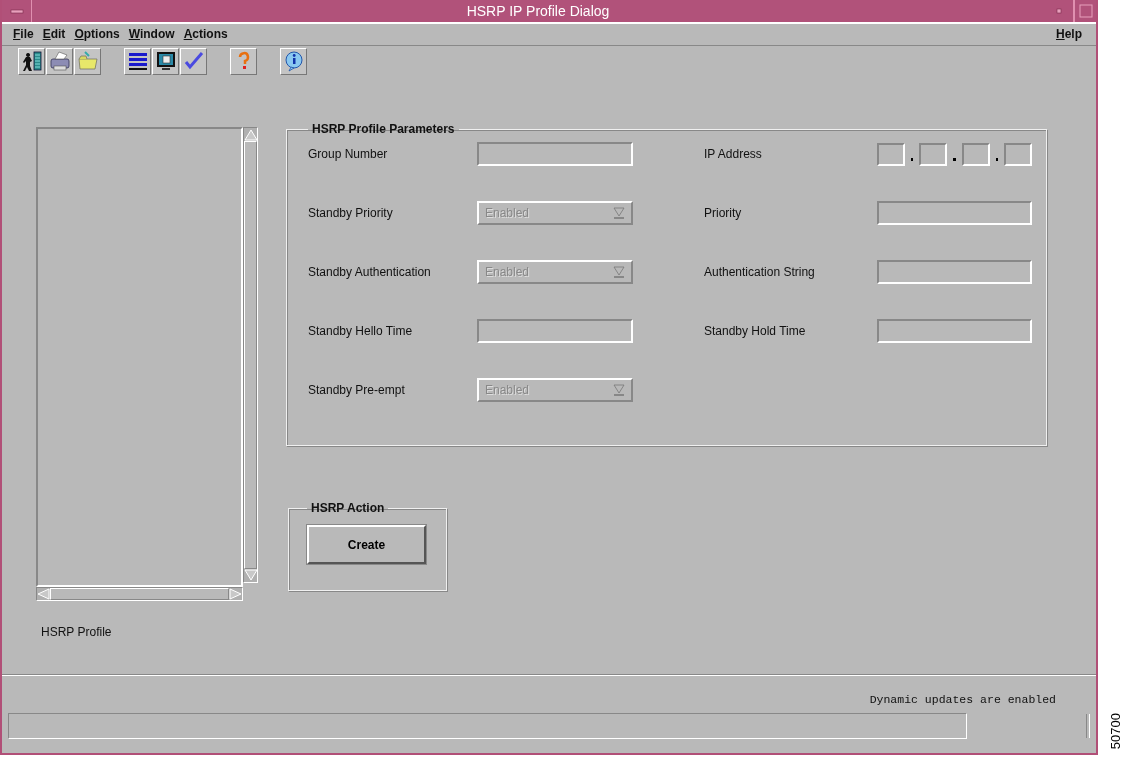 The image size is (1126, 757). I want to click on field-label: Group Number, so click(348, 154).